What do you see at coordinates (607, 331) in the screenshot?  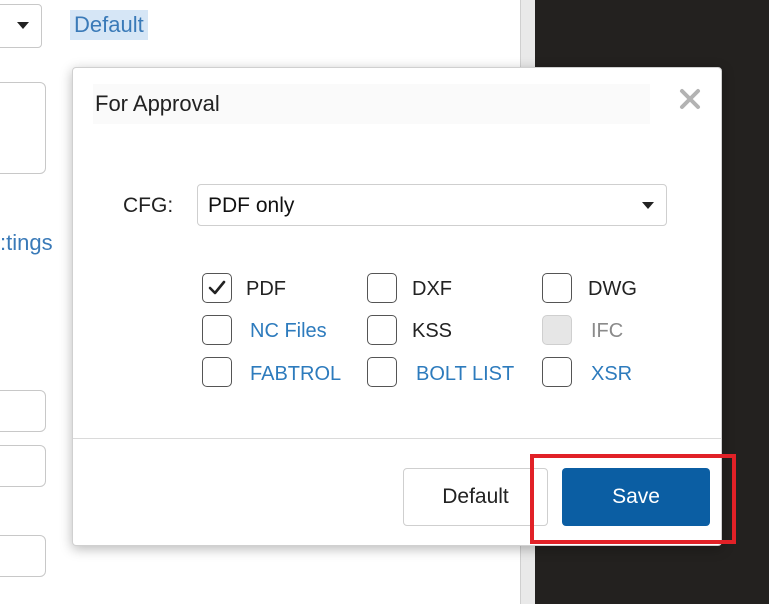 I see `checkbox-label: IFC` at bounding box center [607, 331].